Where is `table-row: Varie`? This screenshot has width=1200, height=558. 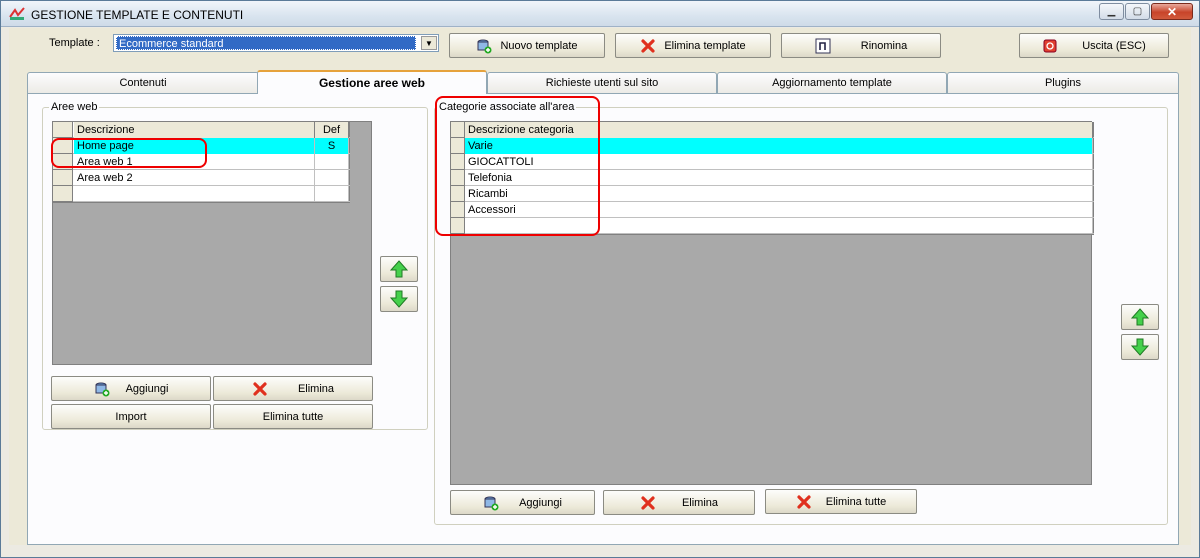 table-row: Varie is located at coordinates (772, 146).